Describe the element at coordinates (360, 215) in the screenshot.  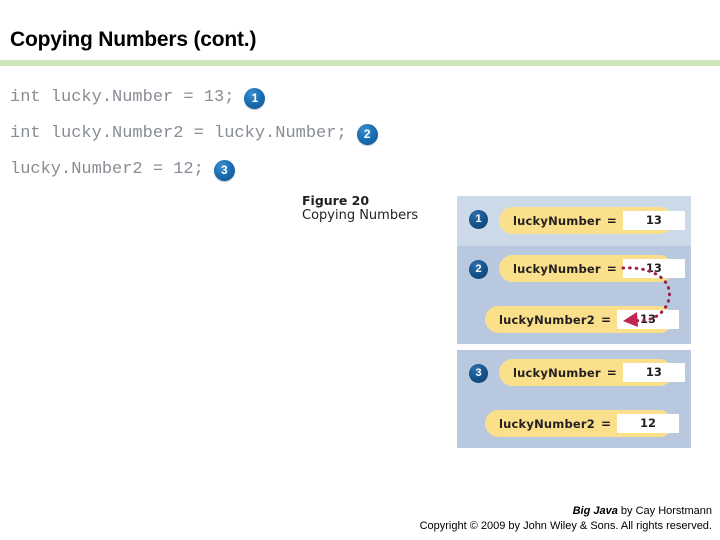
I see `figure-title: Copying Numbers` at that location.